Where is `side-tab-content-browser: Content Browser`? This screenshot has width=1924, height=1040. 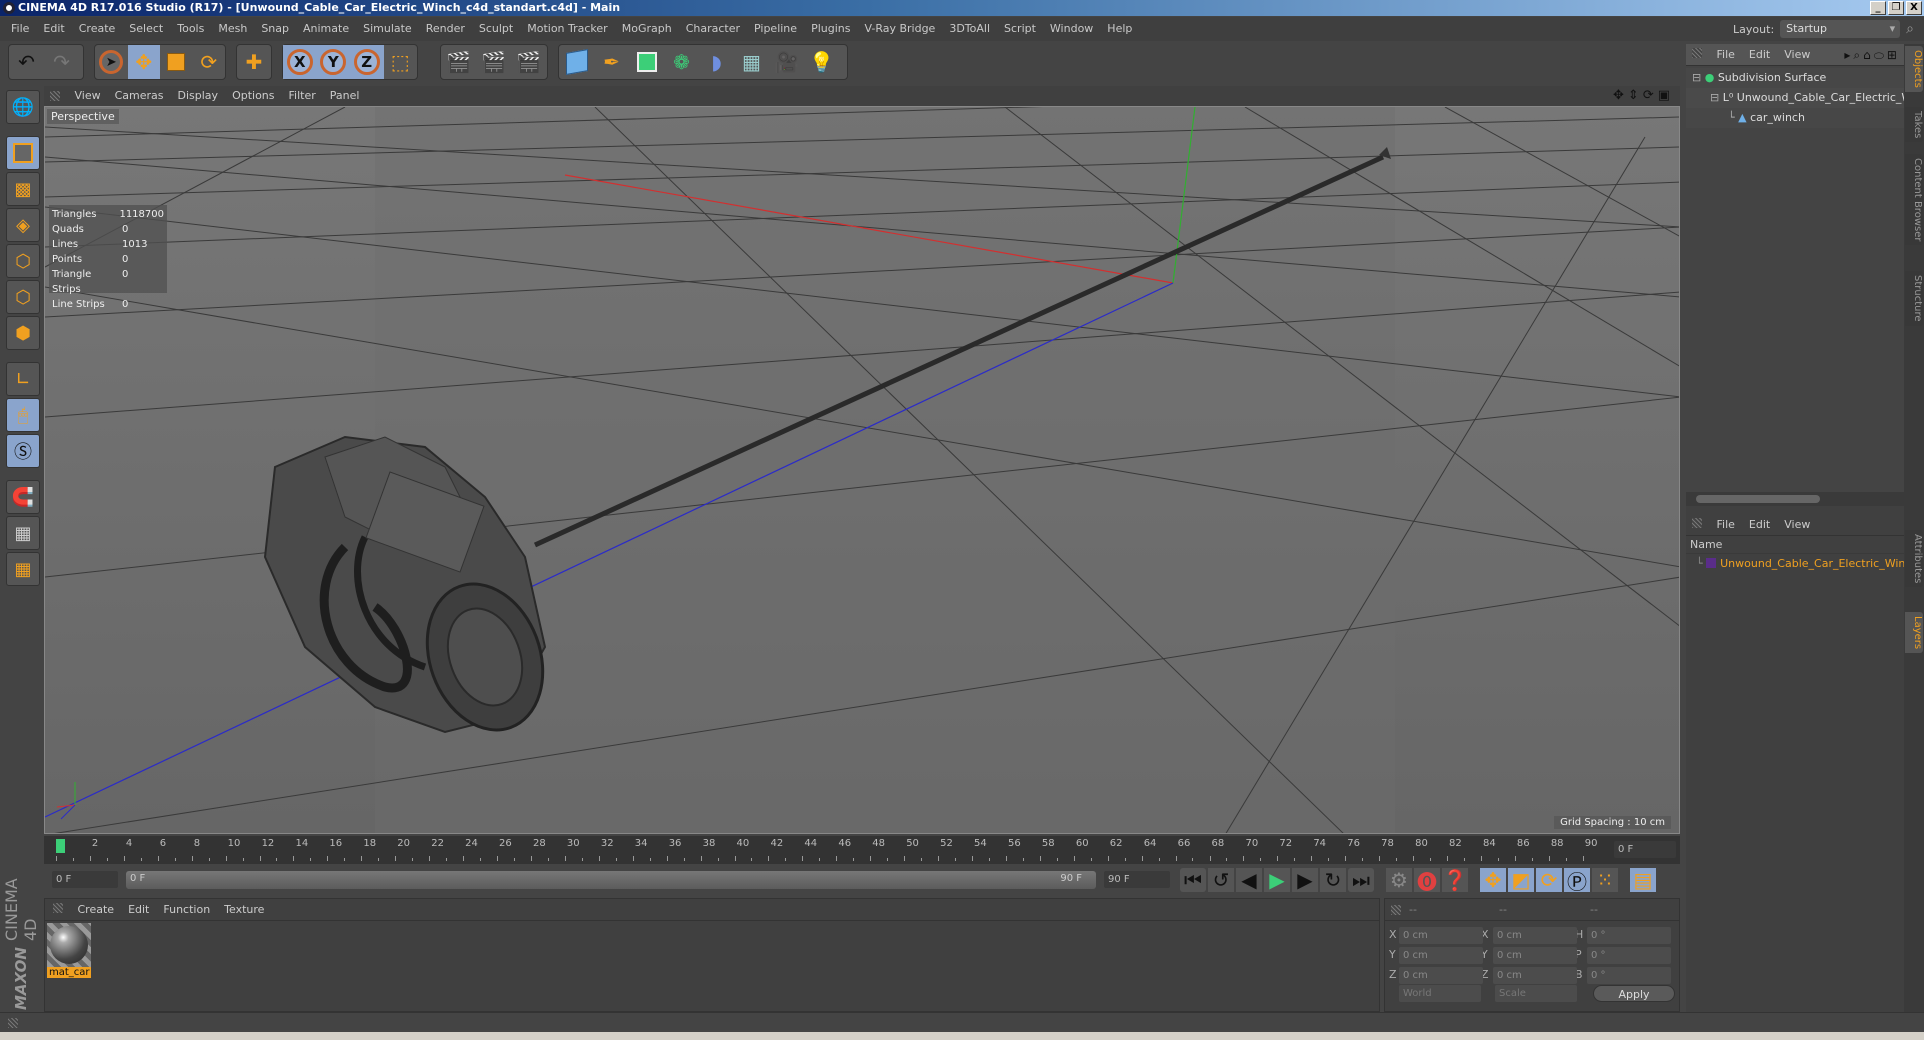
side-tab-content-browser: Content Browser is located at coordinates (1914, 200).